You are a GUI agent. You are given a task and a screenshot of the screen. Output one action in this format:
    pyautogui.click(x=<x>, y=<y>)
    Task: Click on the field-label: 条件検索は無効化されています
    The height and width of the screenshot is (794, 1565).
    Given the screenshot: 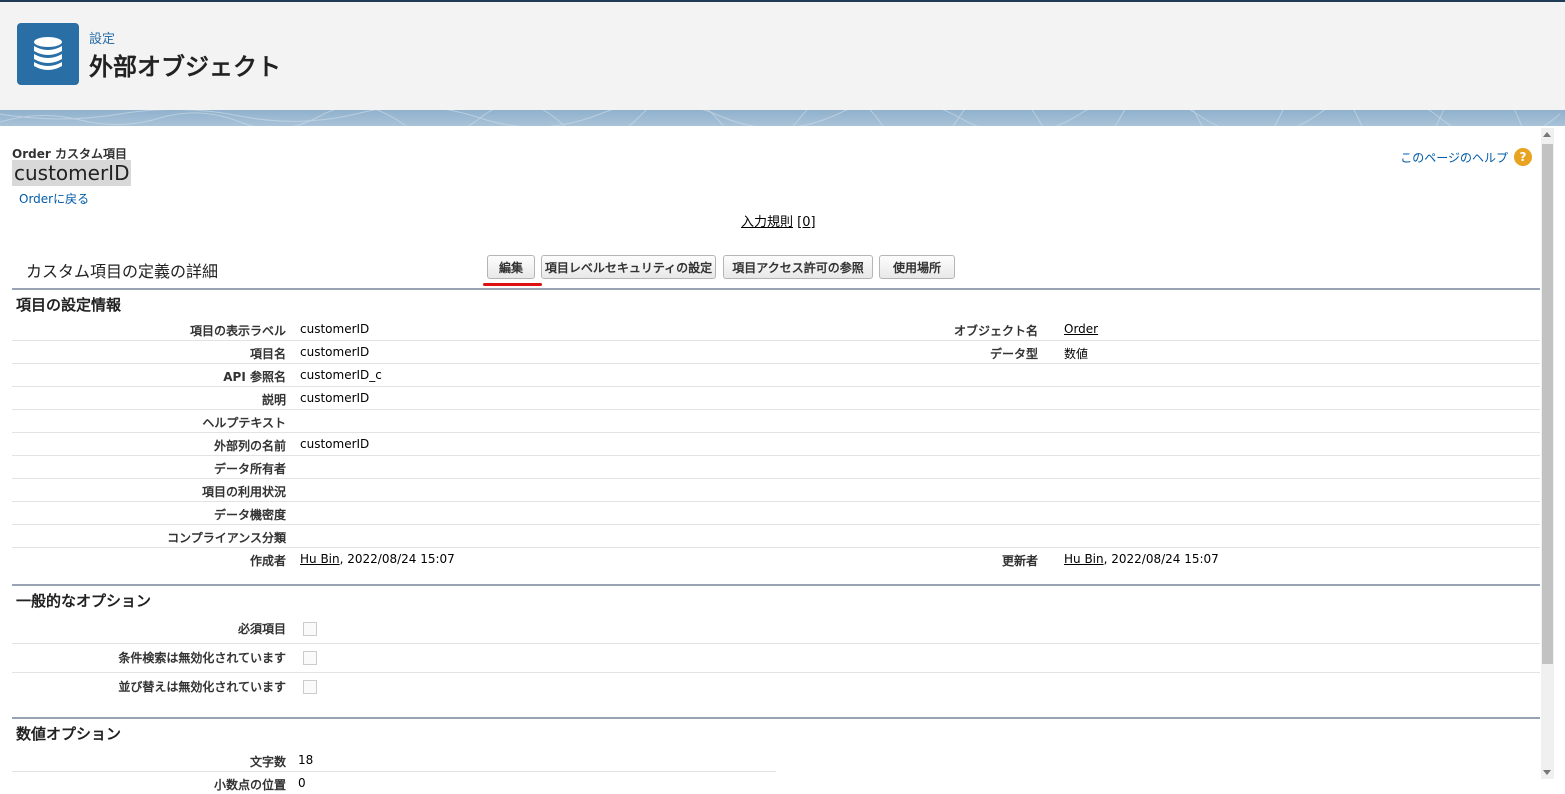 What is the action you would take?
    pyautogui.click(x=202, y=658)
    